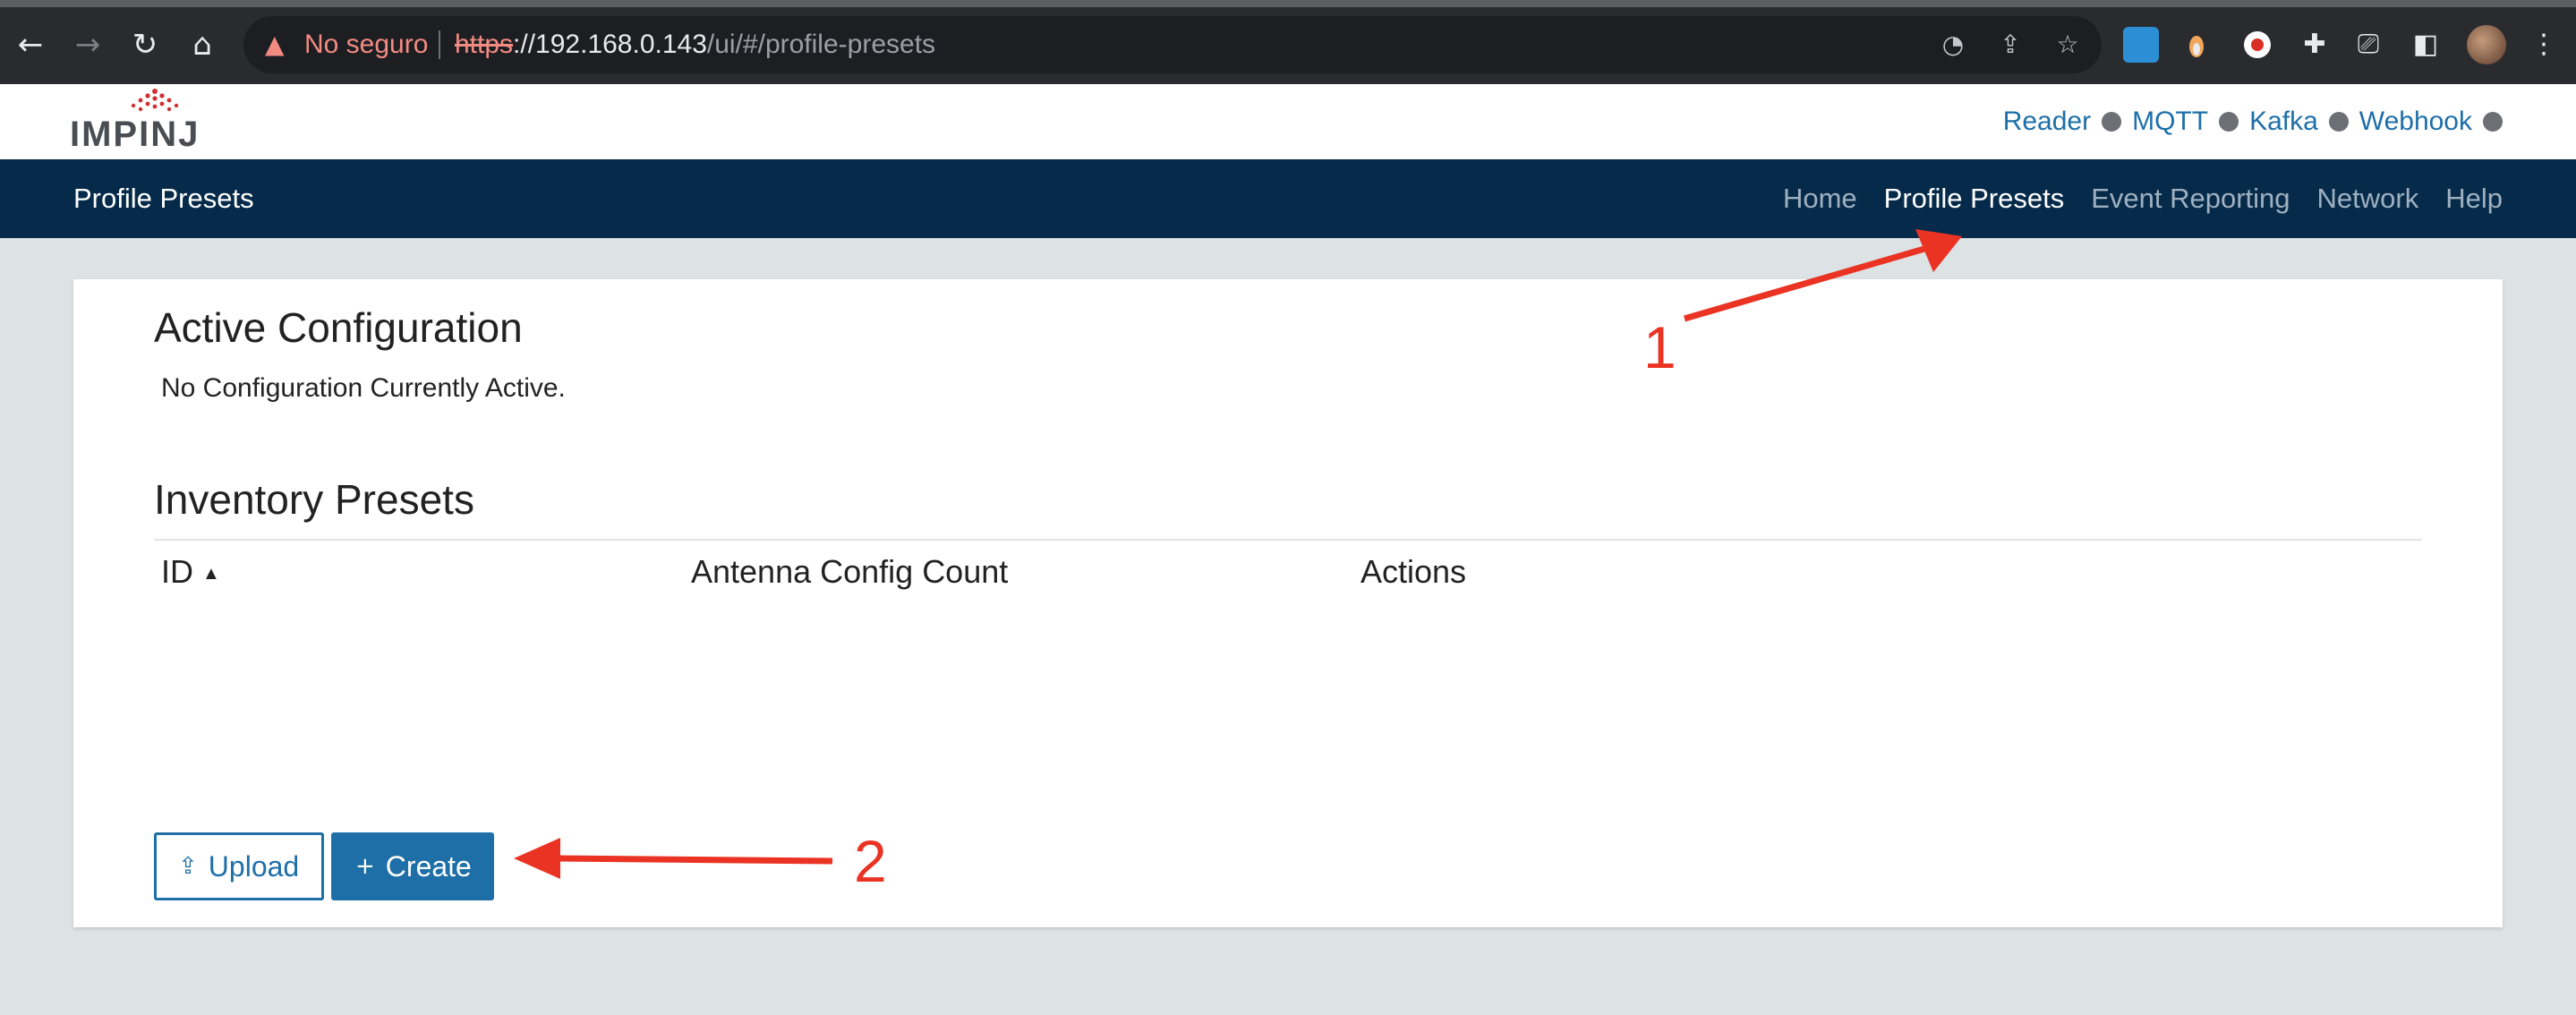  I want to click on inventory-presets-heading: Inventory Presets, so click(314, 499).